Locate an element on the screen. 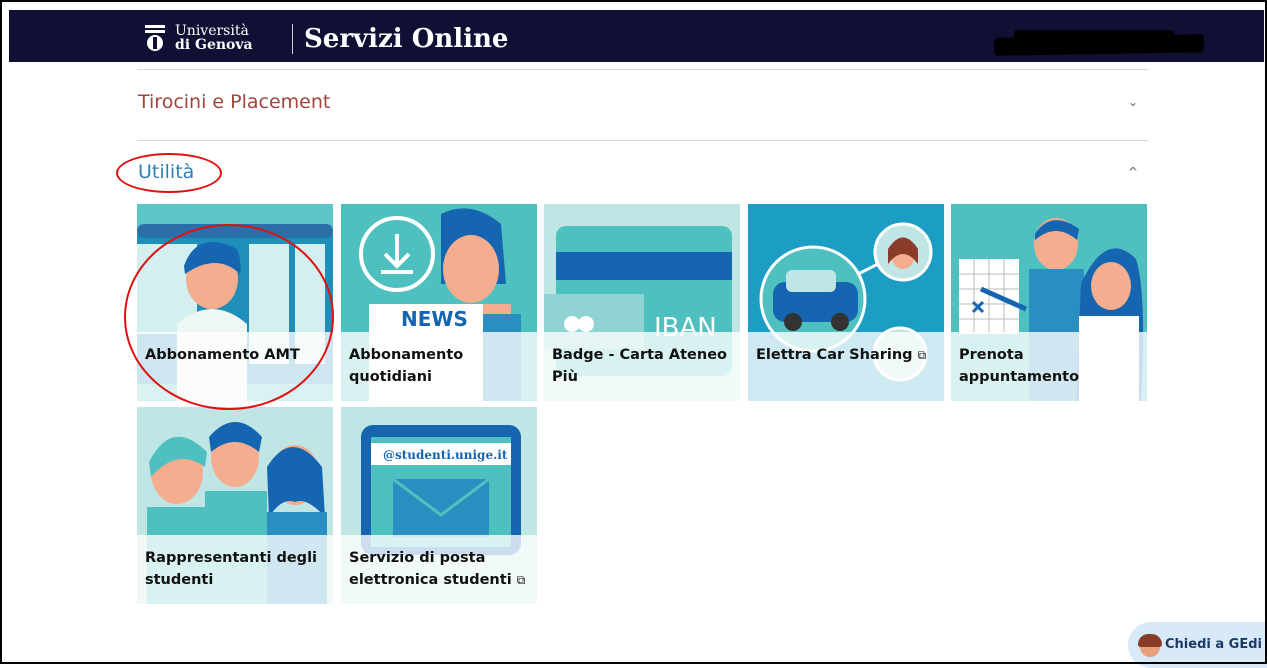 Image resolution: width=1267 pixels, height=668 pixels. tile-abbonamento-quotidiani: NEWS Abbonamento quotidiani is located at coordinates (439, 302).